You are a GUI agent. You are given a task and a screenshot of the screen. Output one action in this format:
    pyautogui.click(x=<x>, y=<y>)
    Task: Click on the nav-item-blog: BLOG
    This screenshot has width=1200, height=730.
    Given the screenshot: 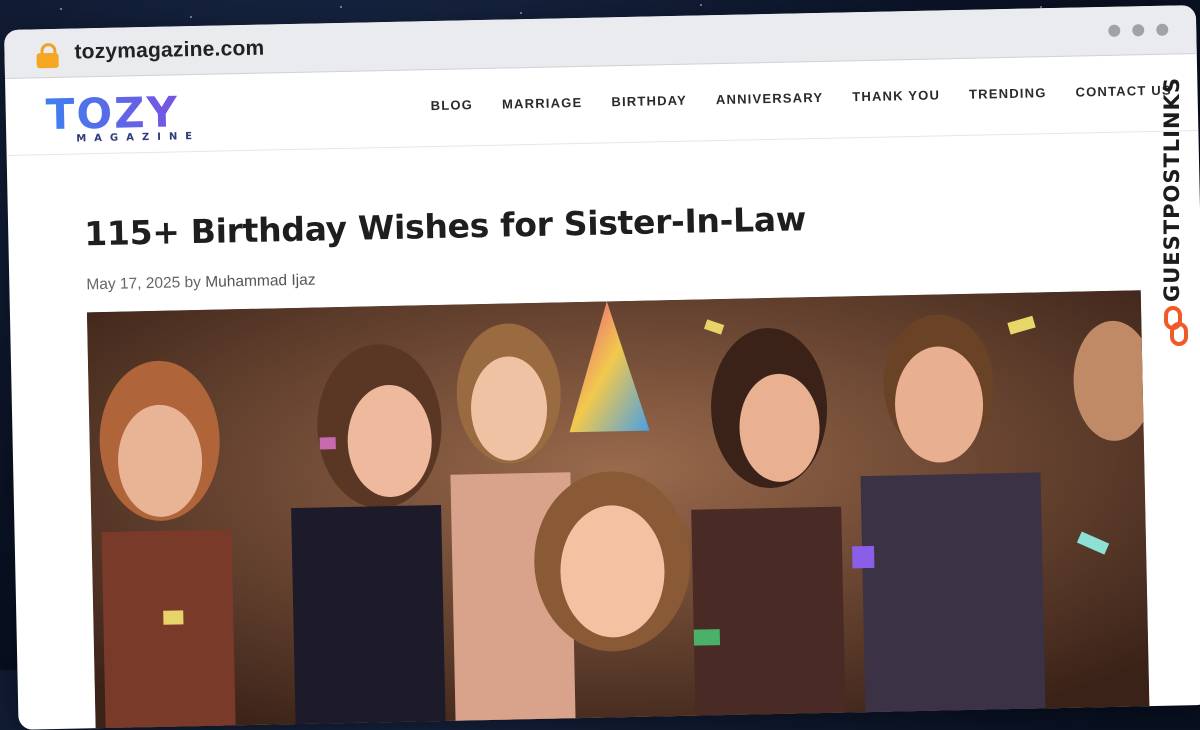 What is the action you would take?
    pyautogui.click(x=452, y=105)
    